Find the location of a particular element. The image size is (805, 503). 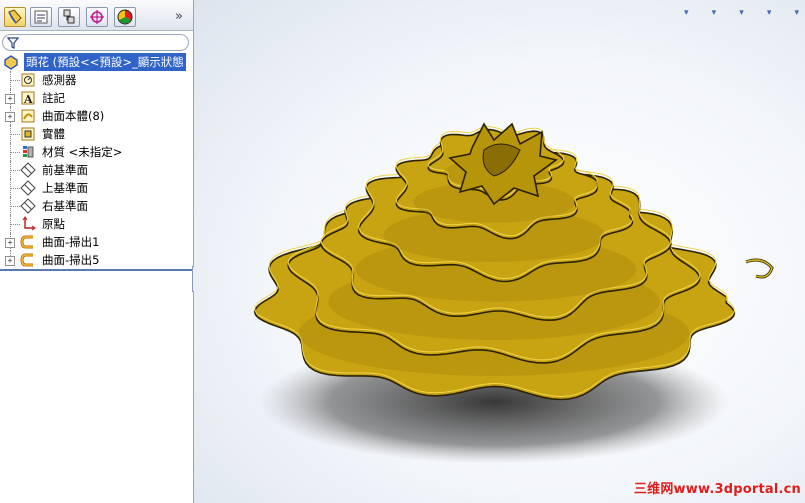

property-manager-tab is located at coordinates (41, 17).